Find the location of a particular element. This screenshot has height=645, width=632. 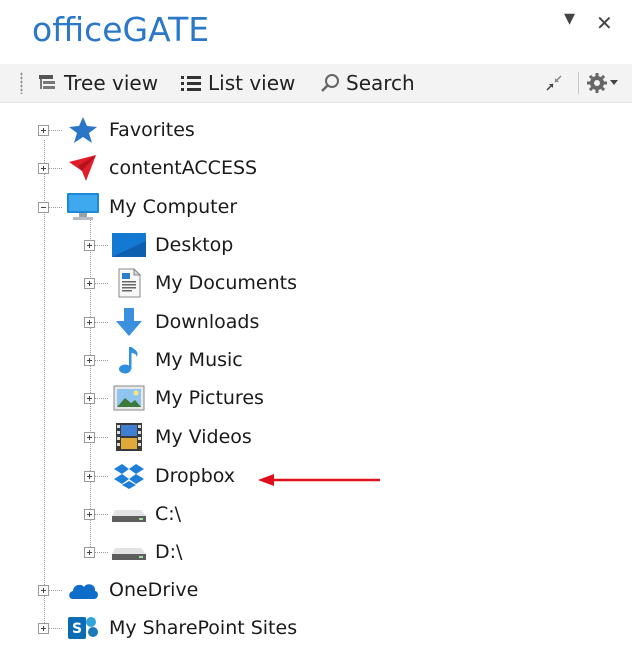

collapse-toggle is located at coordinates (43, 207).